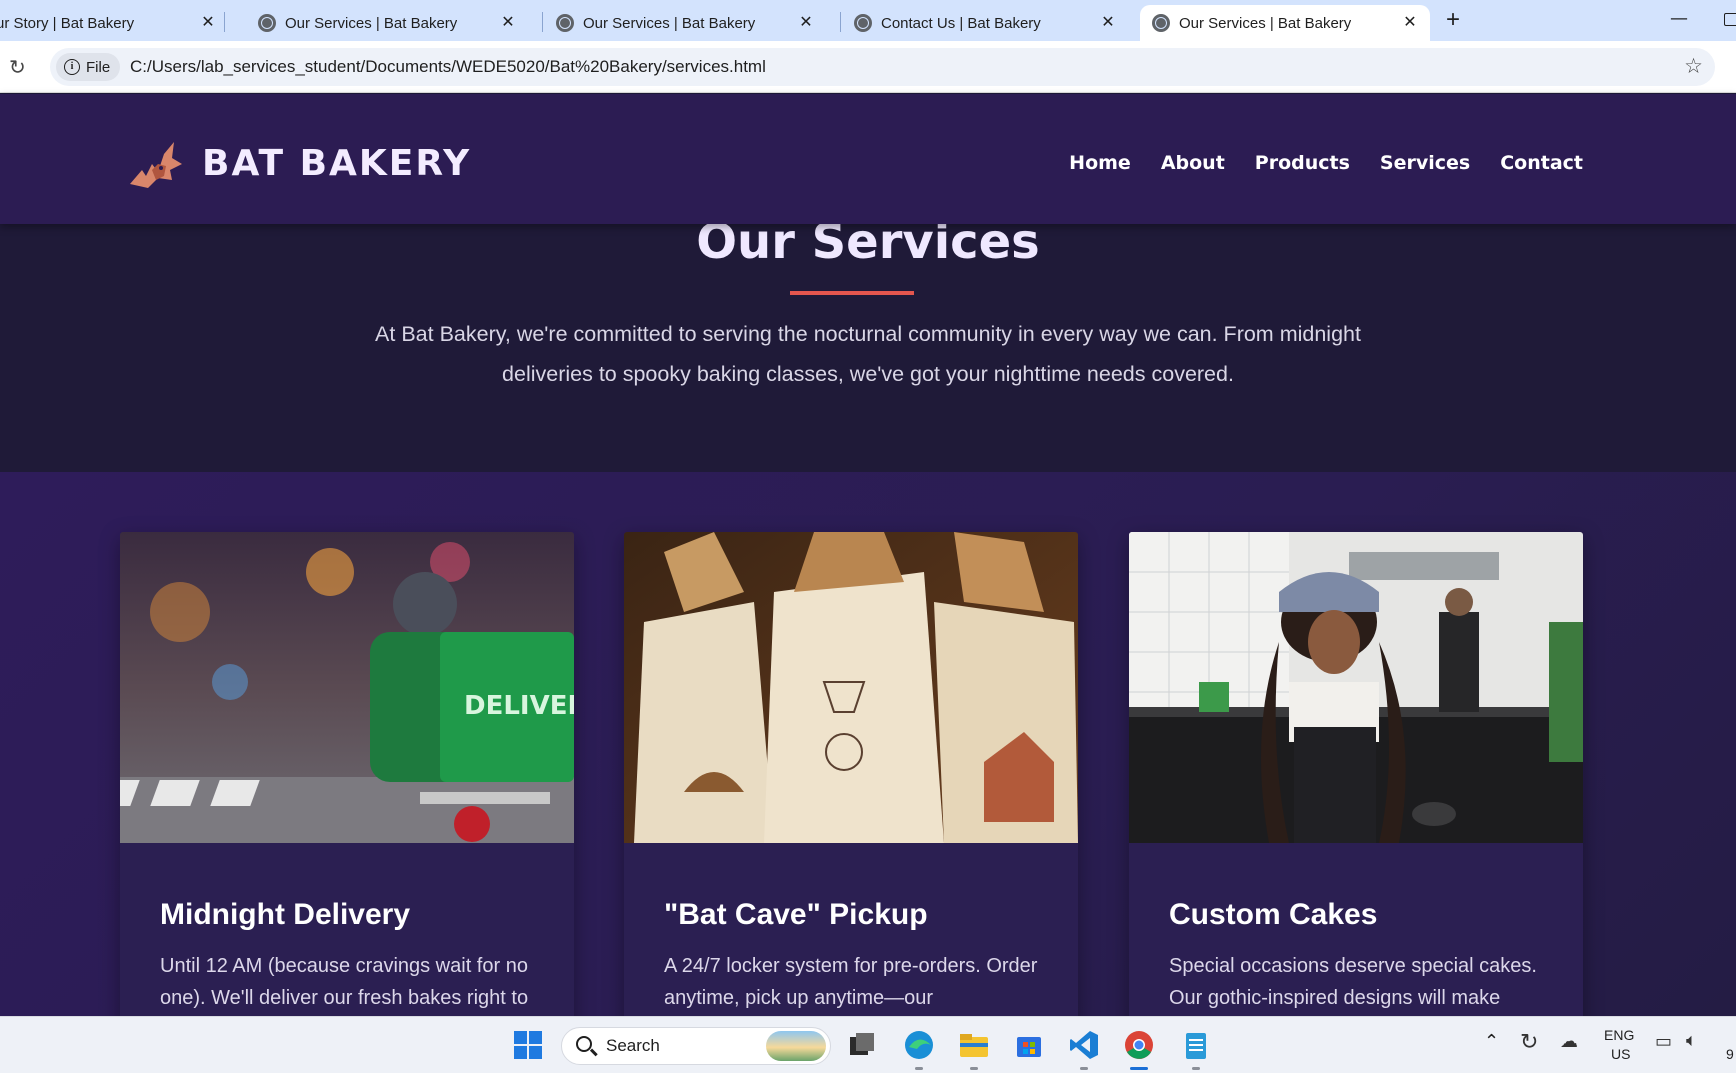 The width and height of the screenshot is (1736, 1073). I want to click on nav-link-products: Products, so click(1302, 163).